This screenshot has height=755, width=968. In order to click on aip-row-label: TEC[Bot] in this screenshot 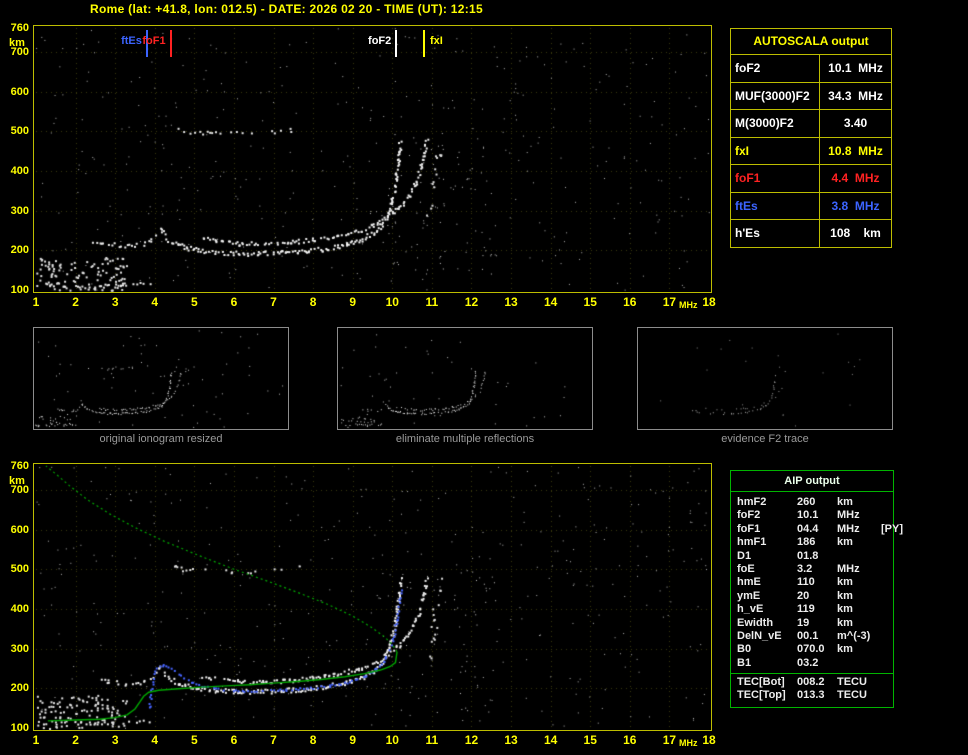, I will do `click(761, 682)`.